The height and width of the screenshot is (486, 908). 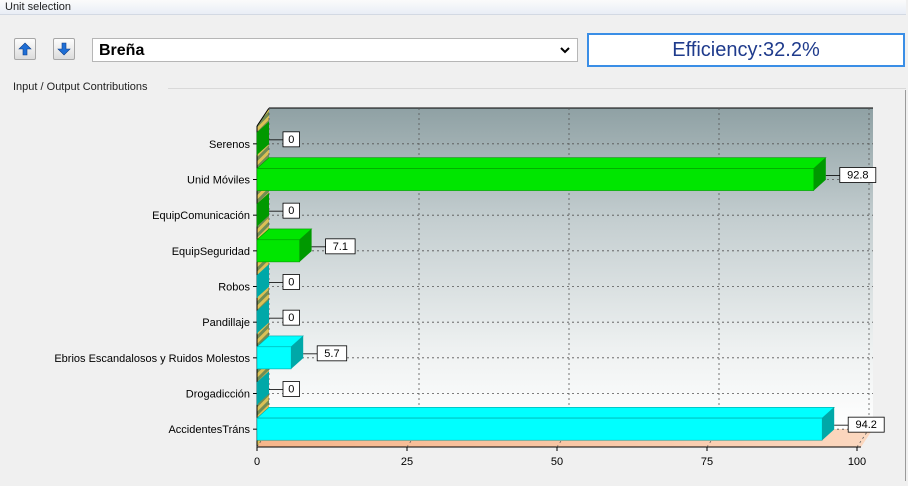 What do you see at coordinates (905, 285) in the screenshot?
I see `chart-right-border` at bounding box center [905, 285].